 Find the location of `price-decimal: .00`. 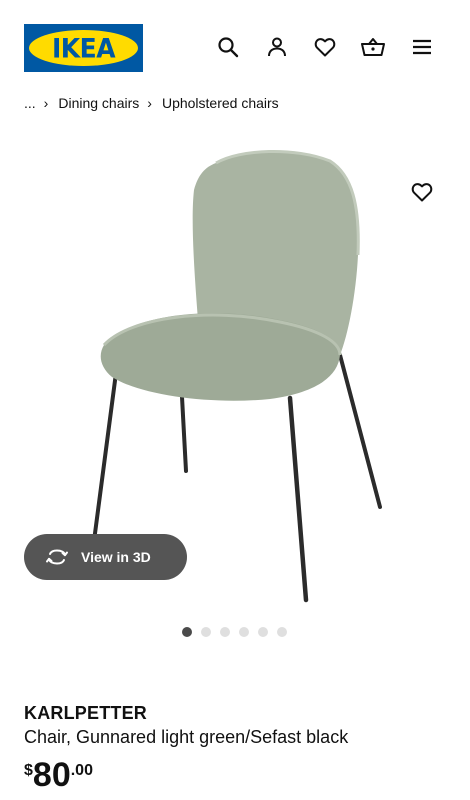

price-decimal: .00 is located at coordinates (81, 770).